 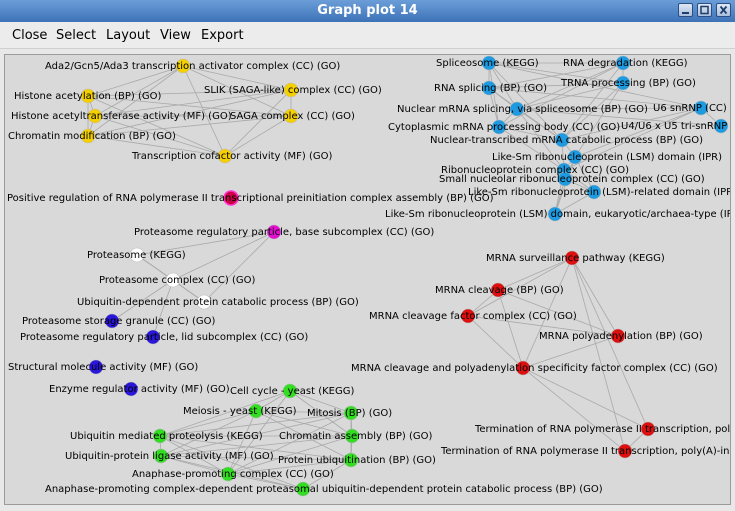 What do you see at coordinates (92, 136) in the screenshot?
I see `node-label: Chromatin modification (BP) (GO)` at bounding box center [92, 136].